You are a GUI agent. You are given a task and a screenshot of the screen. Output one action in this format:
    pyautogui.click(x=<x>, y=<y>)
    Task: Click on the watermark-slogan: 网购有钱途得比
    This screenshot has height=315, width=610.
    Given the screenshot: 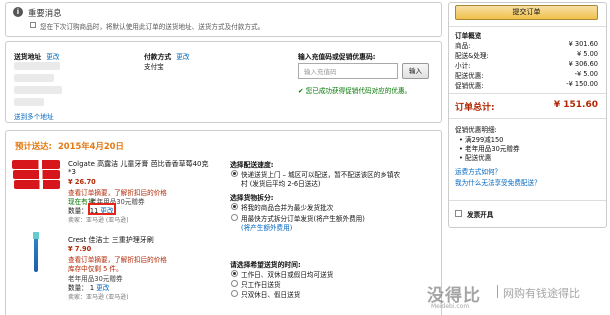 What is the action you would take?
    pyautogui.click(x=541, y=293)
    